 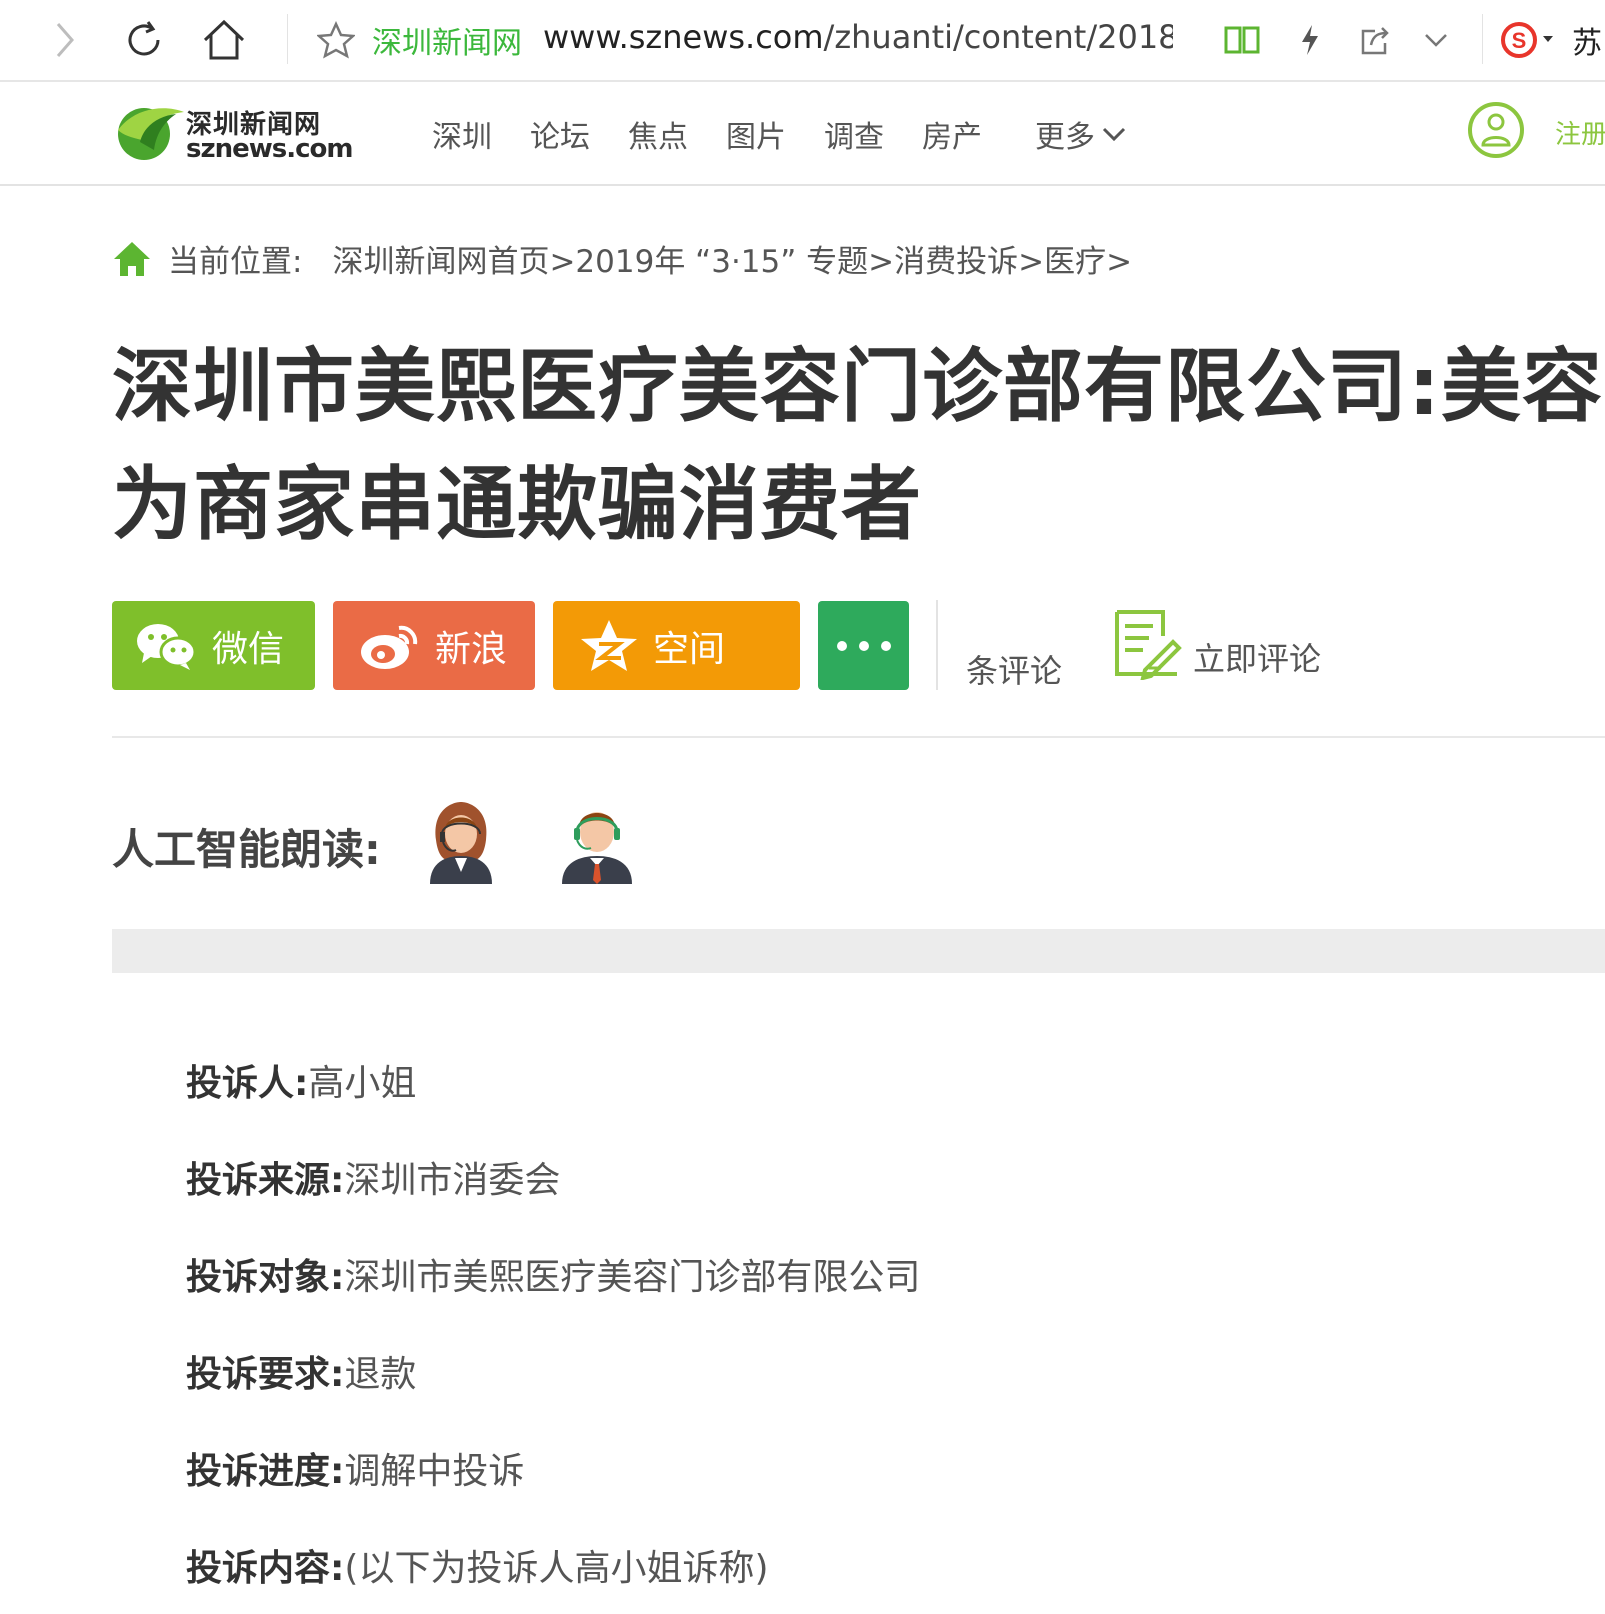 What do you see at coordinates (1014, 669) in the screenshot?
I see `comment-count: 条评论` at bounding box center [1014, 669].